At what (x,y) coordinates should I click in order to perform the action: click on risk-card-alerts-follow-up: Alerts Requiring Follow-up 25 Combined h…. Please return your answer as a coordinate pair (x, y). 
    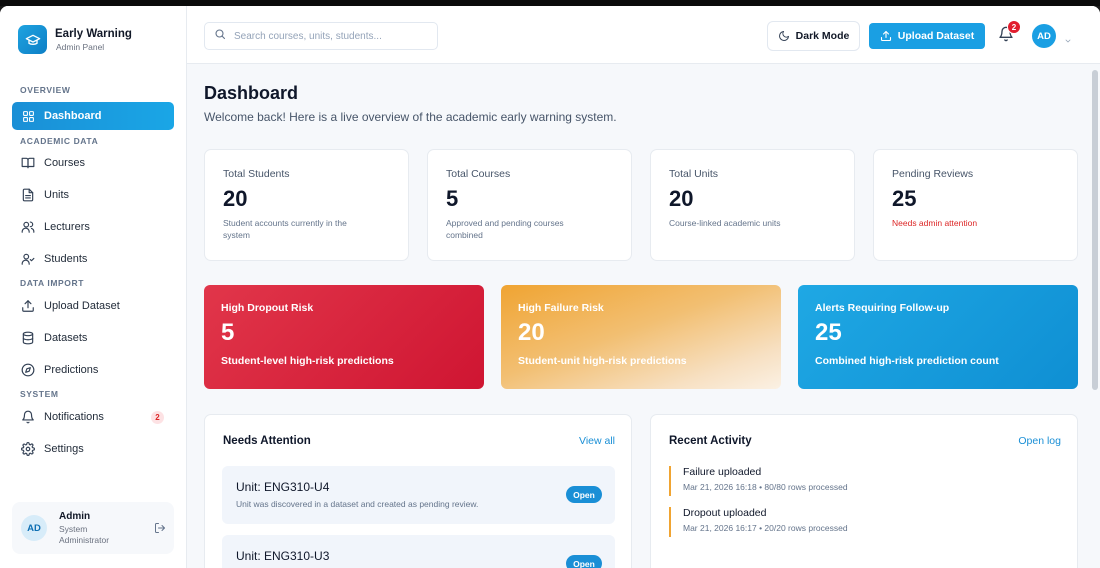
    Looking at the image, I should click on (938, 337).